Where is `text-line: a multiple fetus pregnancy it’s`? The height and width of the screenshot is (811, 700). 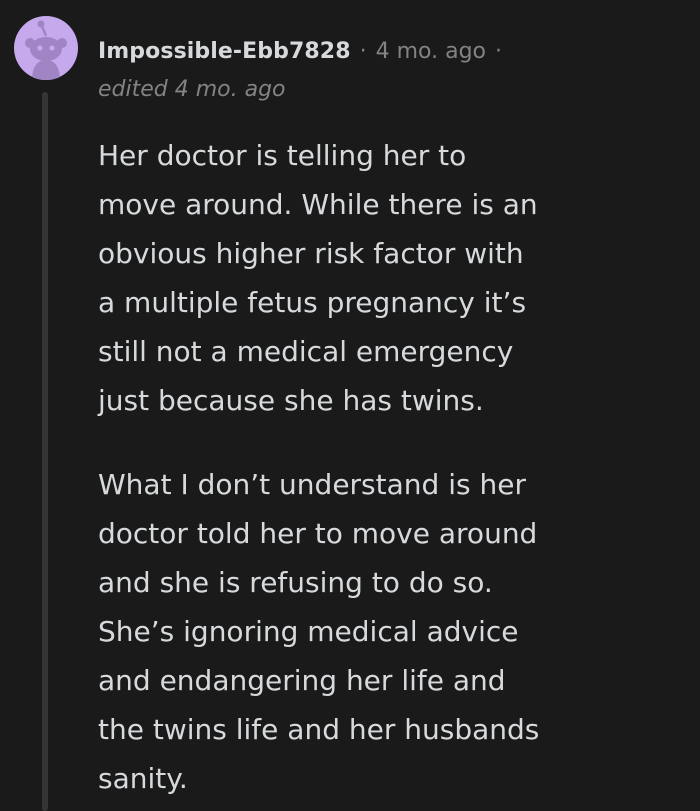
text-line: a multiple fetus pregnancy it’s is located at coordinates (312, 302).